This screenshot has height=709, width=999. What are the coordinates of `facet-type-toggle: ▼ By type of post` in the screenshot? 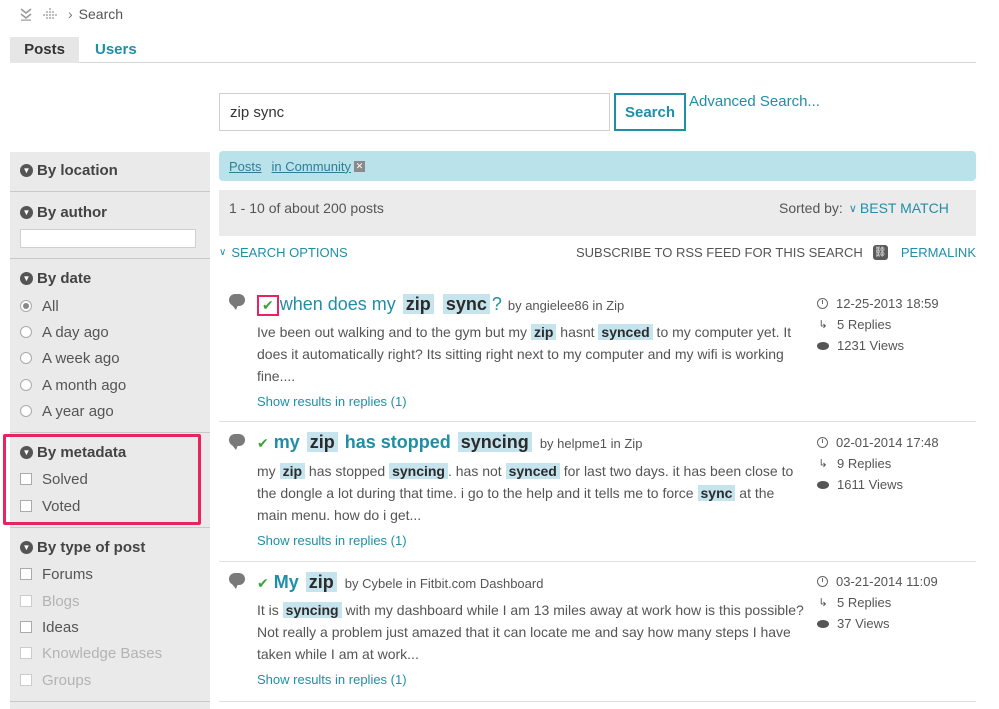 It's located at (82, 547).